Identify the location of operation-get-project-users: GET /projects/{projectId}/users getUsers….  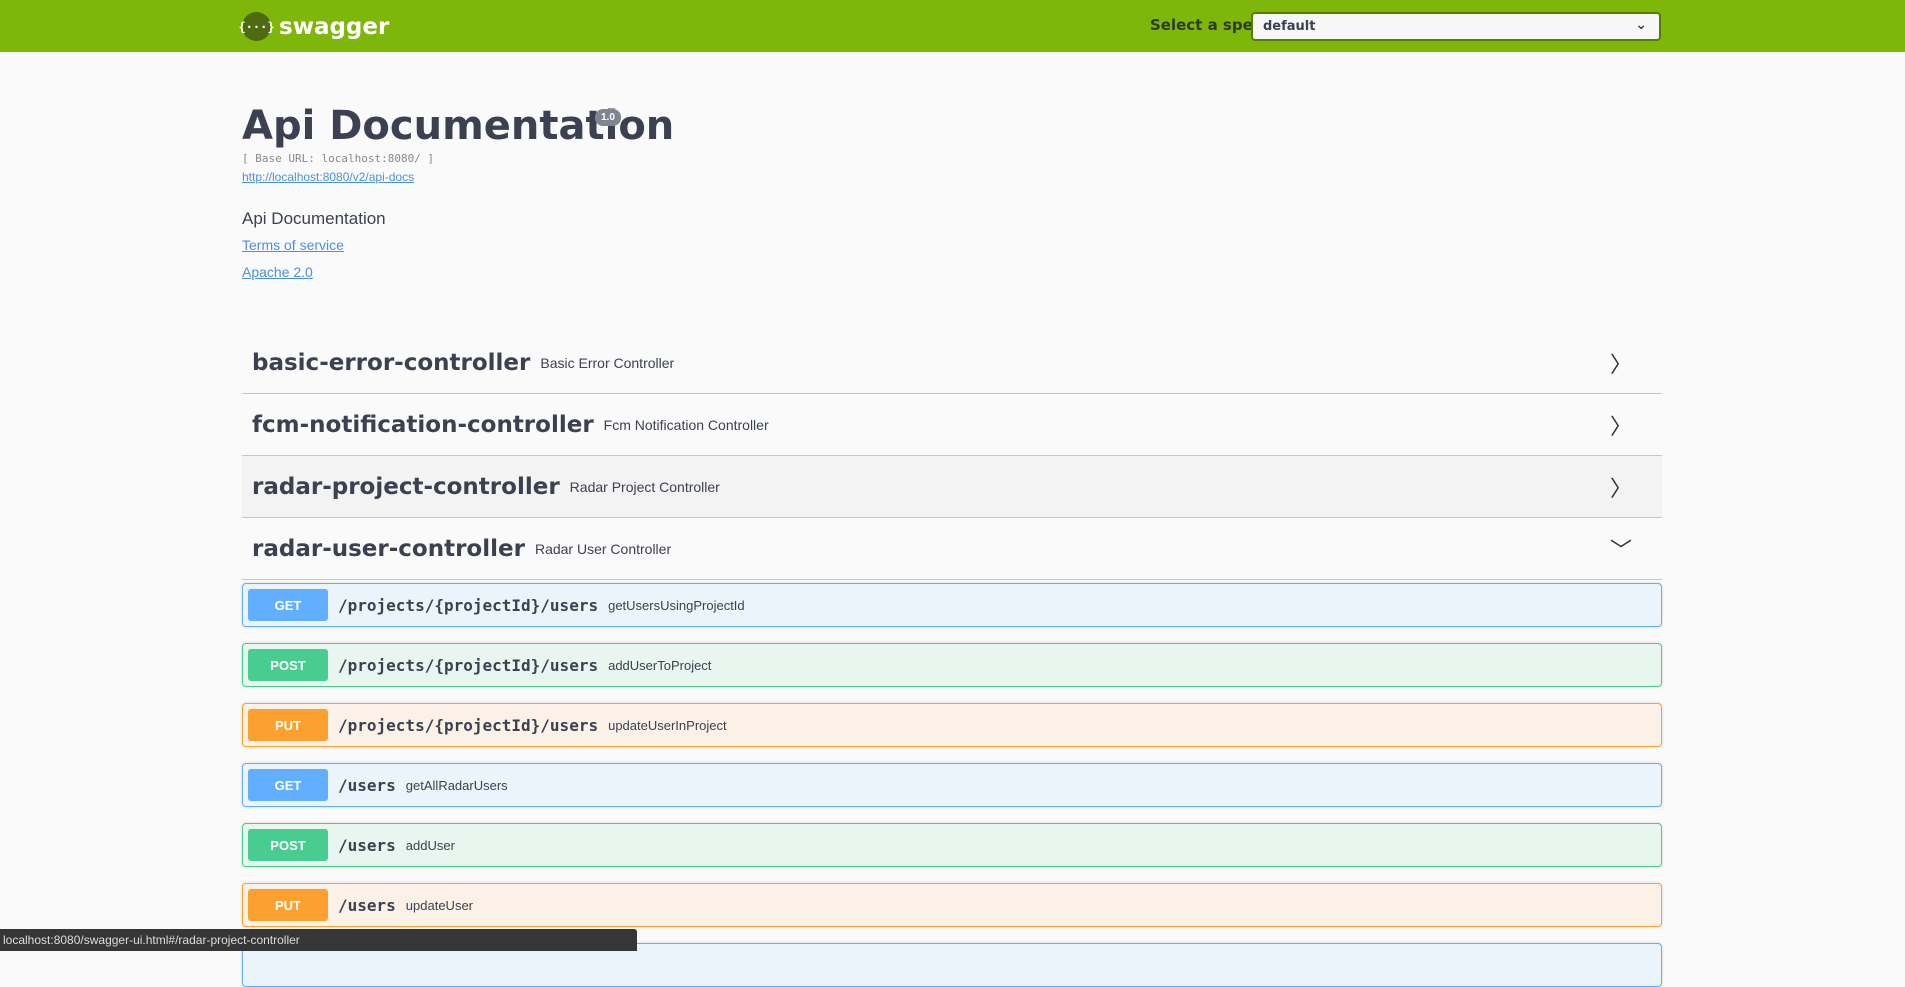
(952, 605).